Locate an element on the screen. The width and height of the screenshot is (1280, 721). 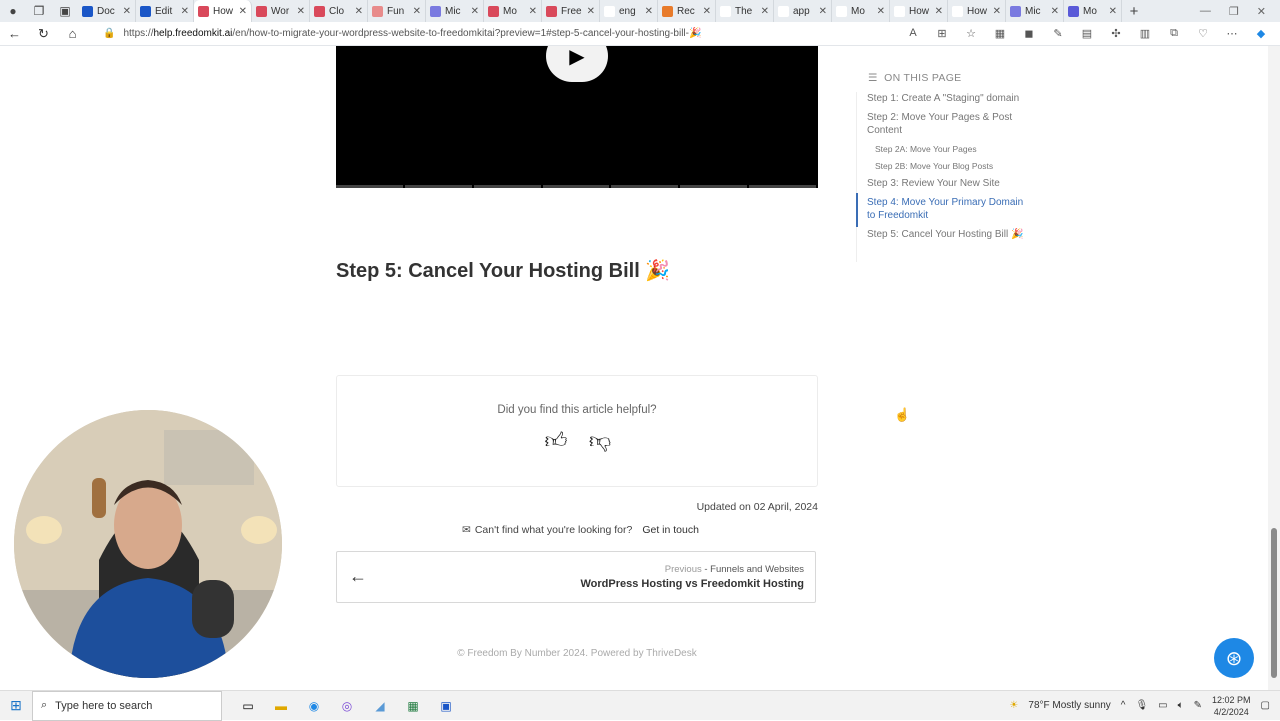
weather-icon: ☀ is located at coordinates (1013, 705).